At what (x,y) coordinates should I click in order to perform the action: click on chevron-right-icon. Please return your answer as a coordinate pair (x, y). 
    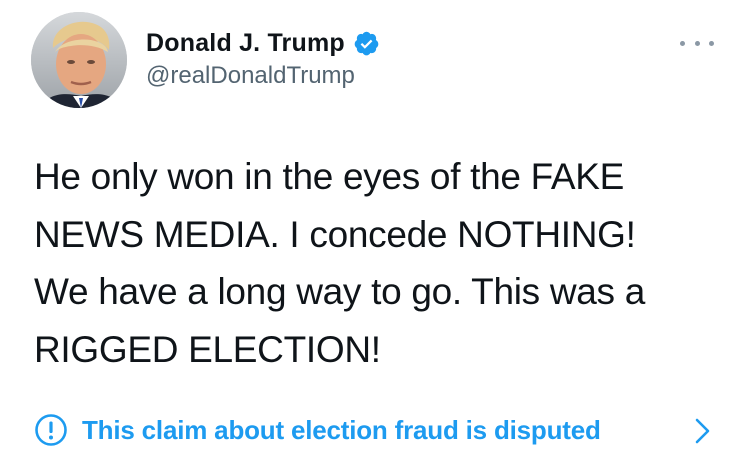
    Looking at the image, I should click on (703, 431).